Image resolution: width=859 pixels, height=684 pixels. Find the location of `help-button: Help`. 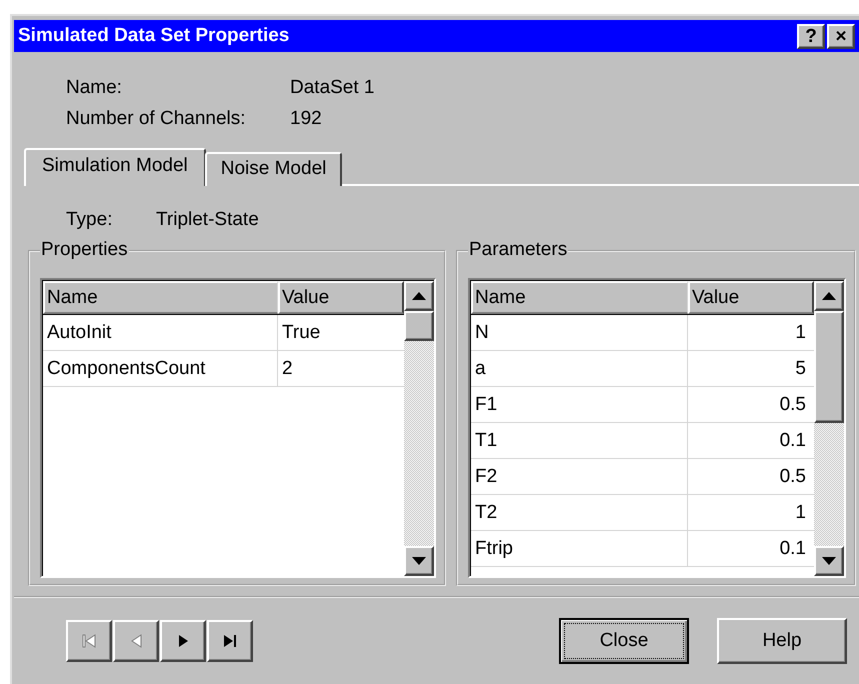

help-button: Help is located at coordinates (782, 641).